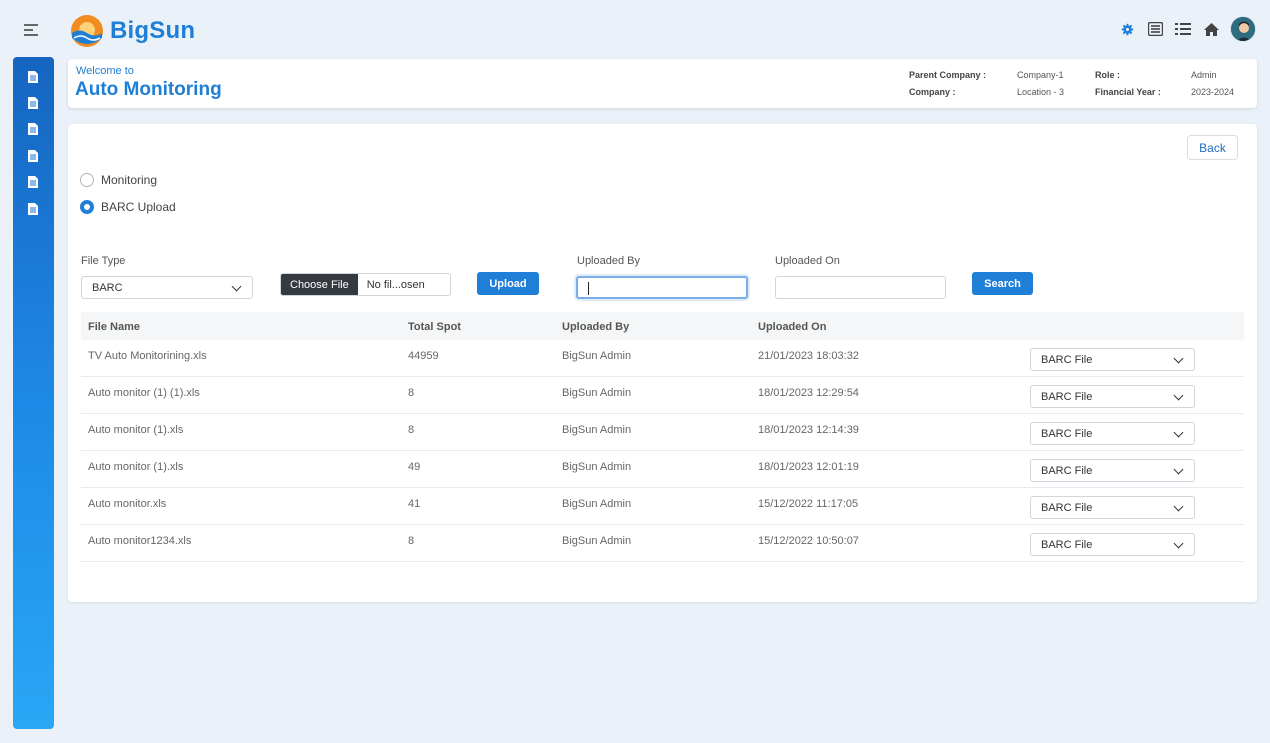 This screenshot has height=743, width=1270. Describe the element at coordinates (808, 393) in the screenshot. I see `uploaded-on-cell: 18/01/2023 12:29:54` at that location.